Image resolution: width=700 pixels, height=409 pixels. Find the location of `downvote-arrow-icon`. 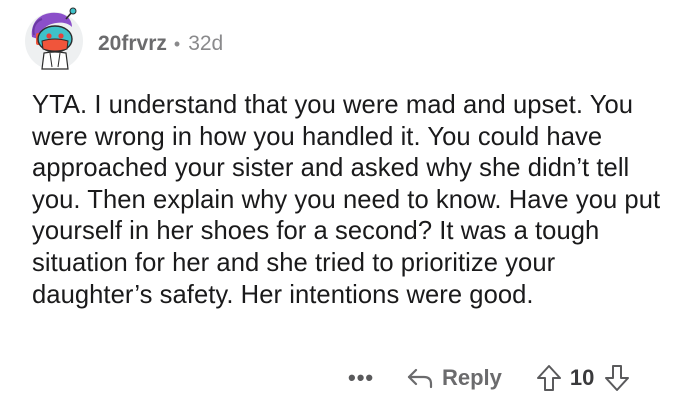

downvote-arrow-icon is located at coordinates (617, 378).